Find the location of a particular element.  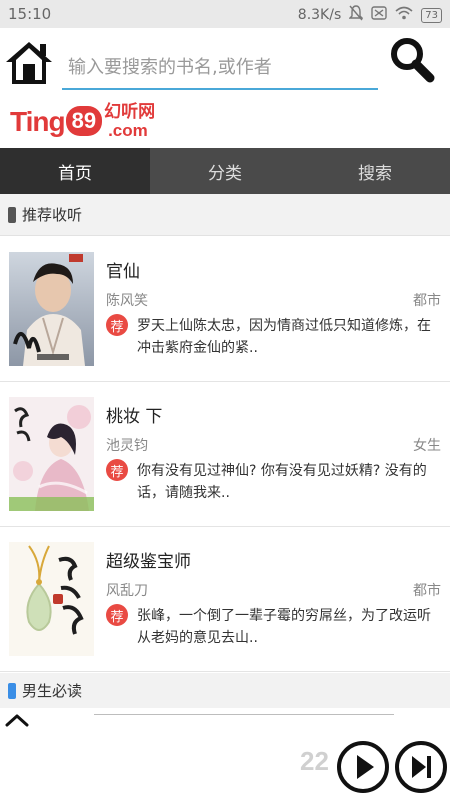

home-button is located at coordinates (29, 63).